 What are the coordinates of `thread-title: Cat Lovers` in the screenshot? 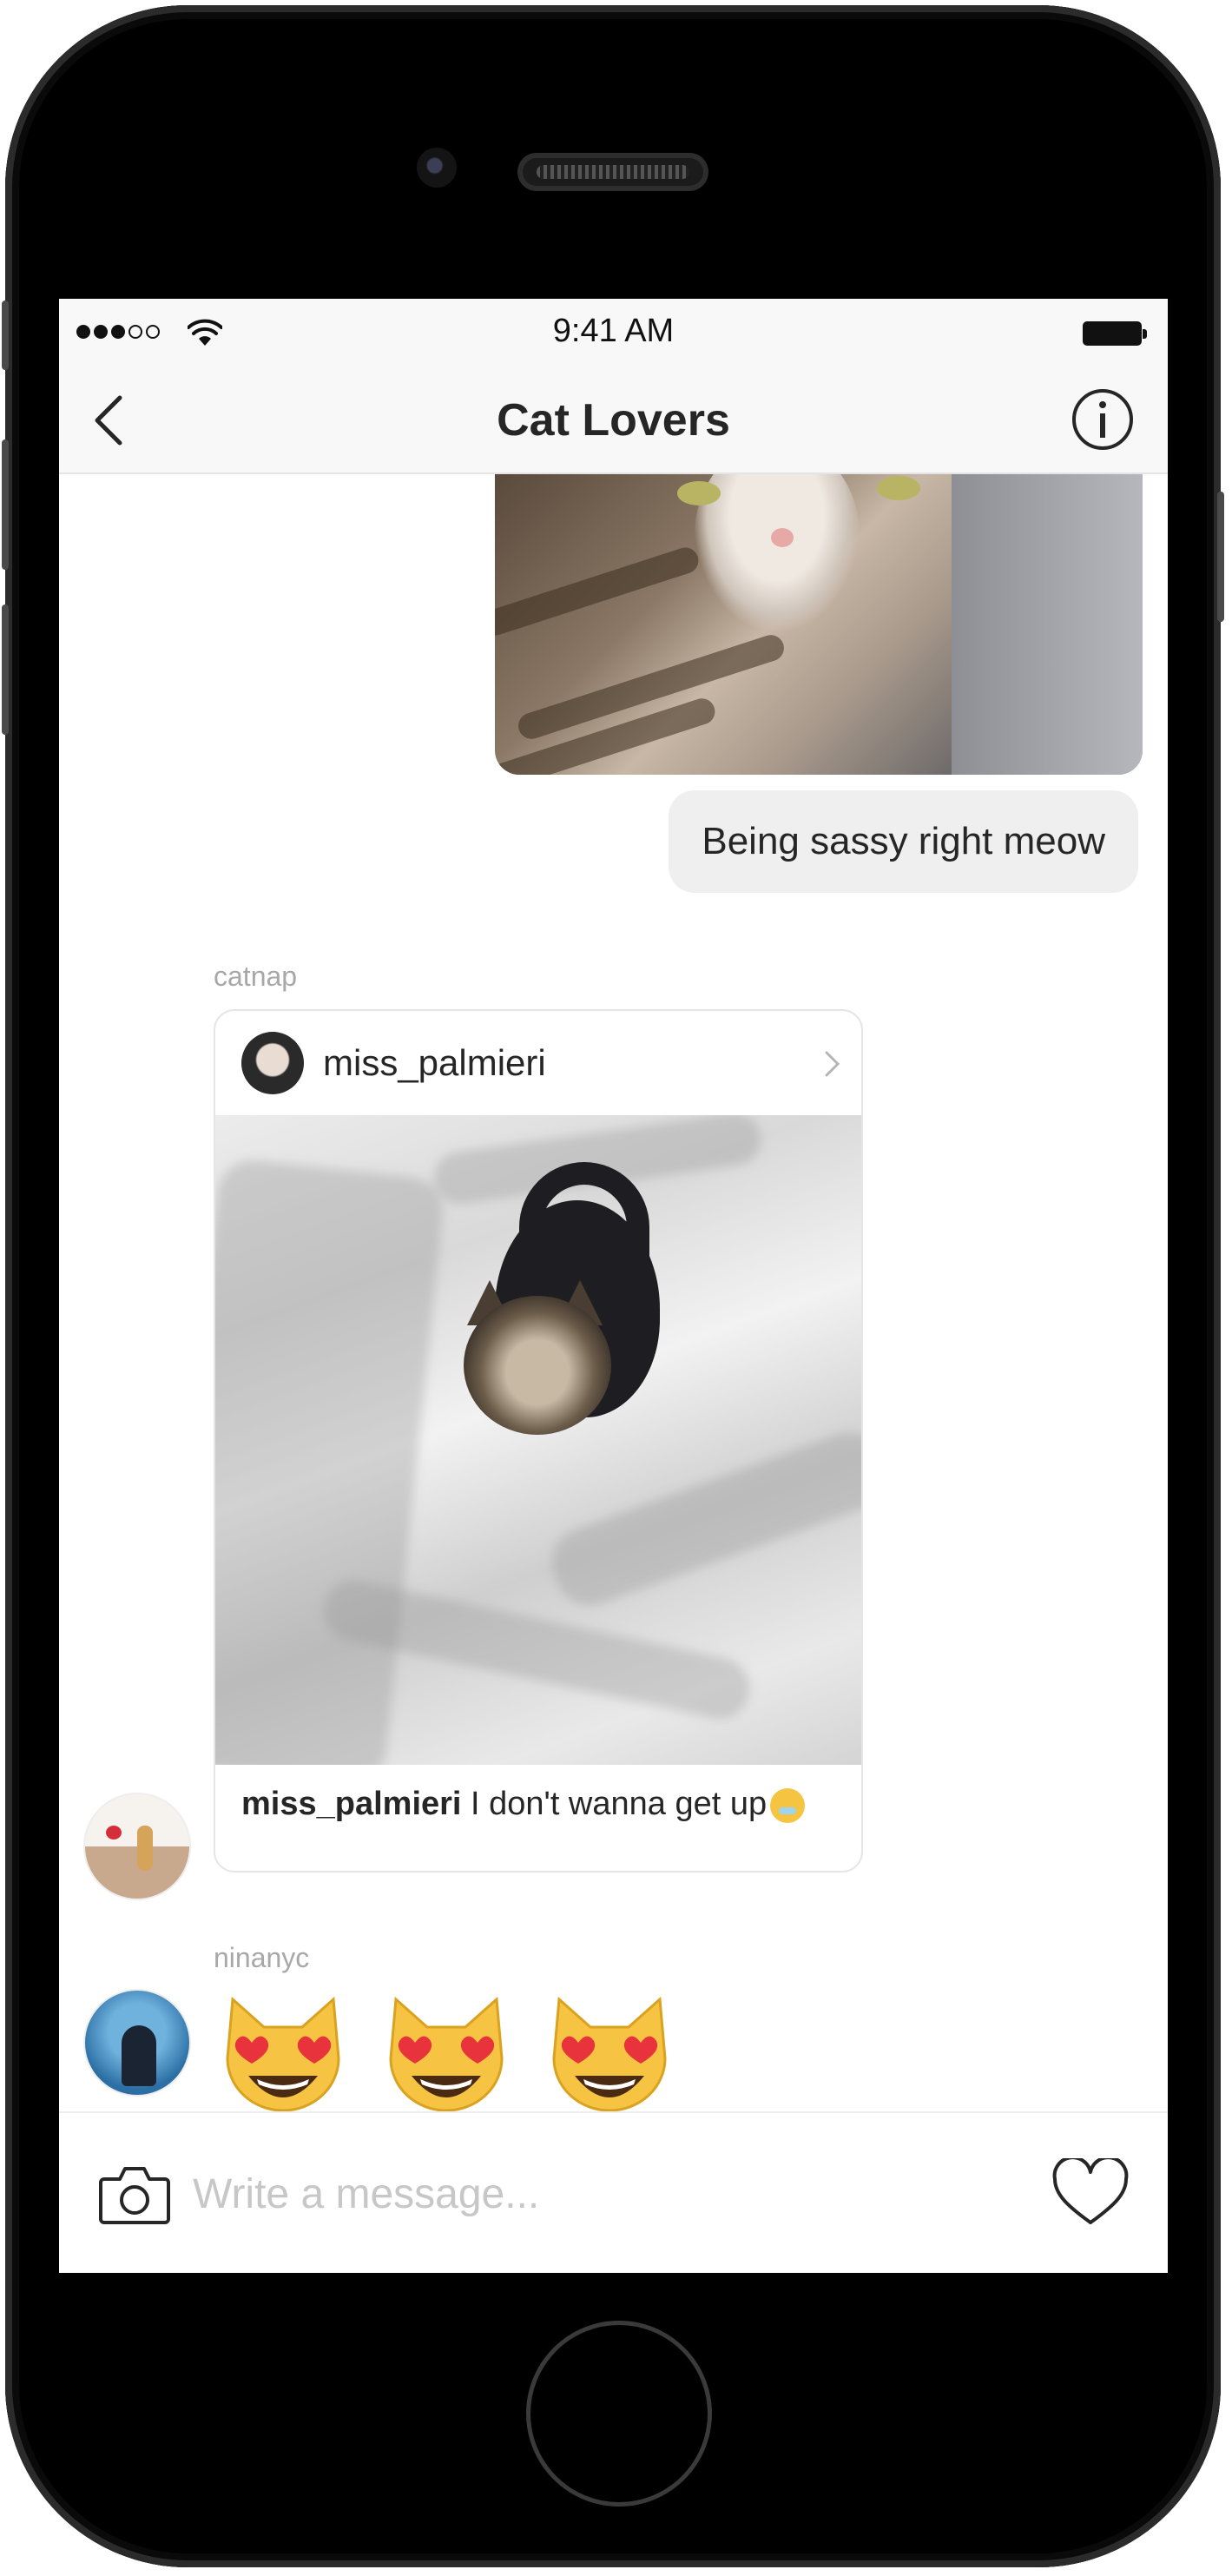 It's located at (613, 420).